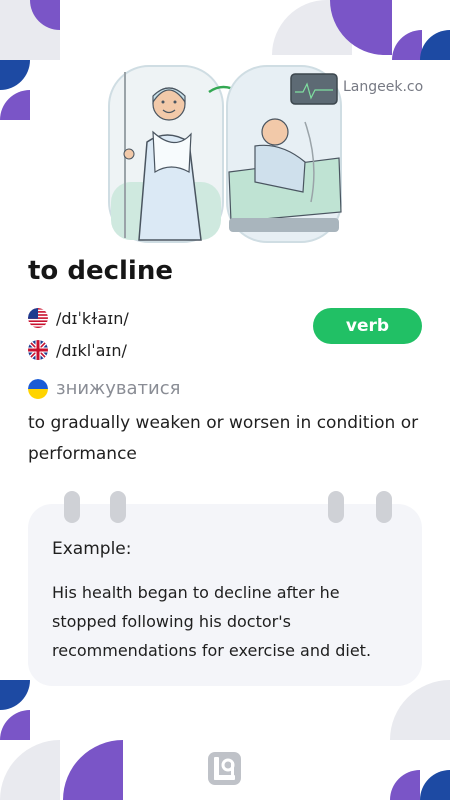 Image resolution: width=450 pixels, height=800 pixels. What do you see at coordinates (225, 154) in the screenshot?
I see `hero-illustration` at bounding box center [225, 154].